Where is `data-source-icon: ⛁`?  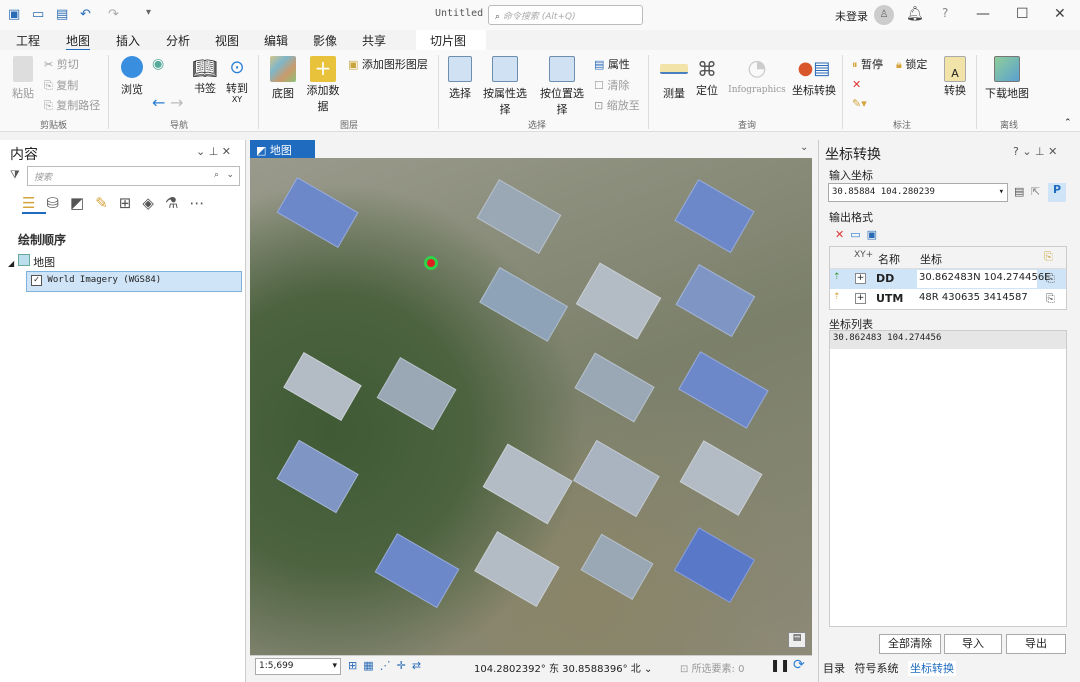
data-source-icon: ⛁ is located at coordinates (58, 203).